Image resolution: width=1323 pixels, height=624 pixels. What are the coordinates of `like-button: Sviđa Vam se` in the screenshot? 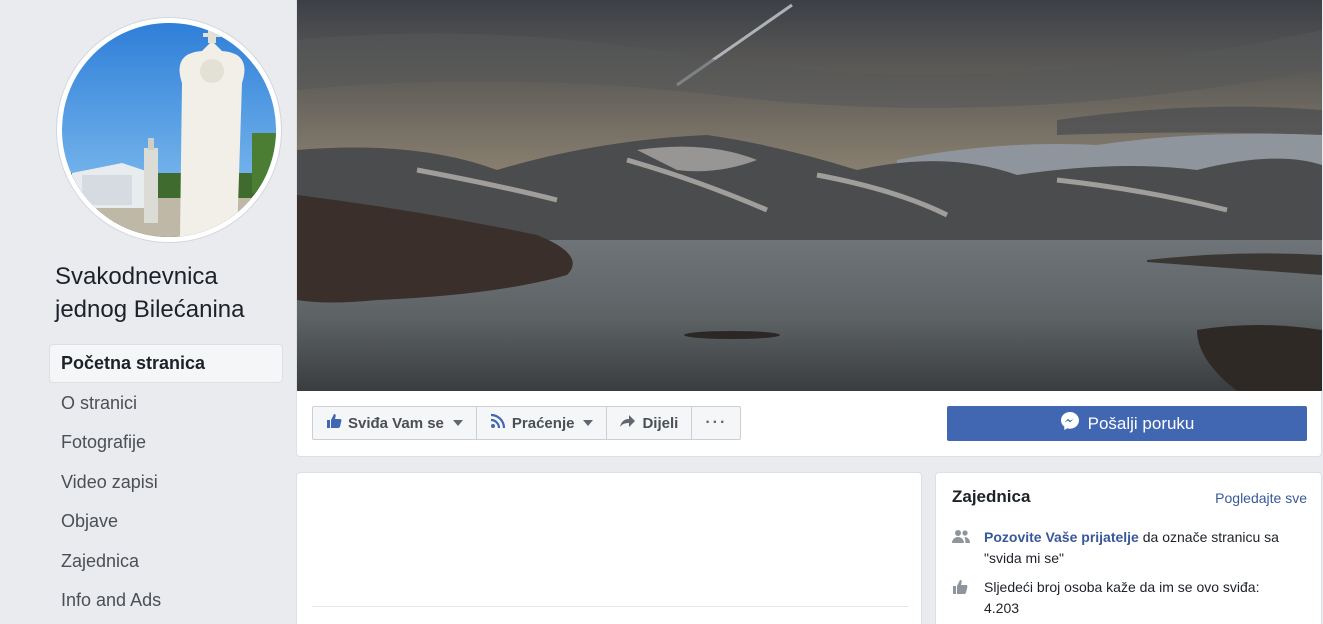 It's located at (395, 423).